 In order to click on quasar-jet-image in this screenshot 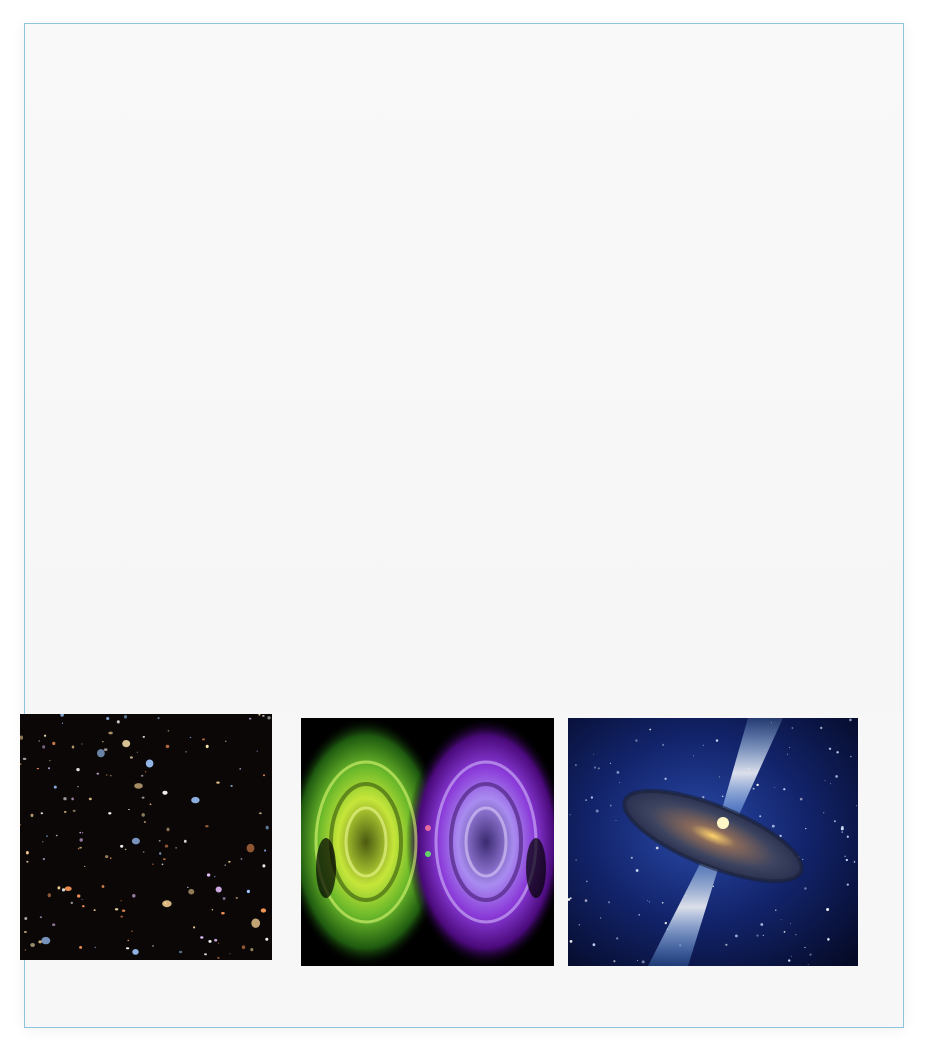, I will do `click(713, 842)`.